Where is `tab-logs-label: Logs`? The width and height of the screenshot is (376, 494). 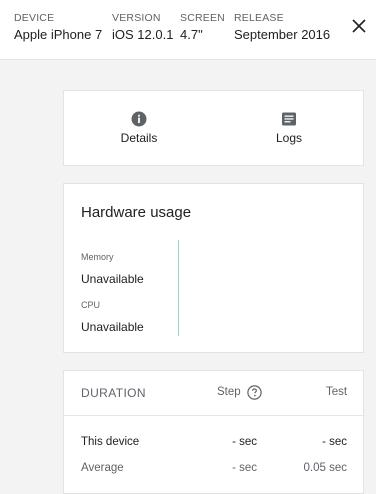 tab-logs-label: Logs is located at coordinates (289, 138).